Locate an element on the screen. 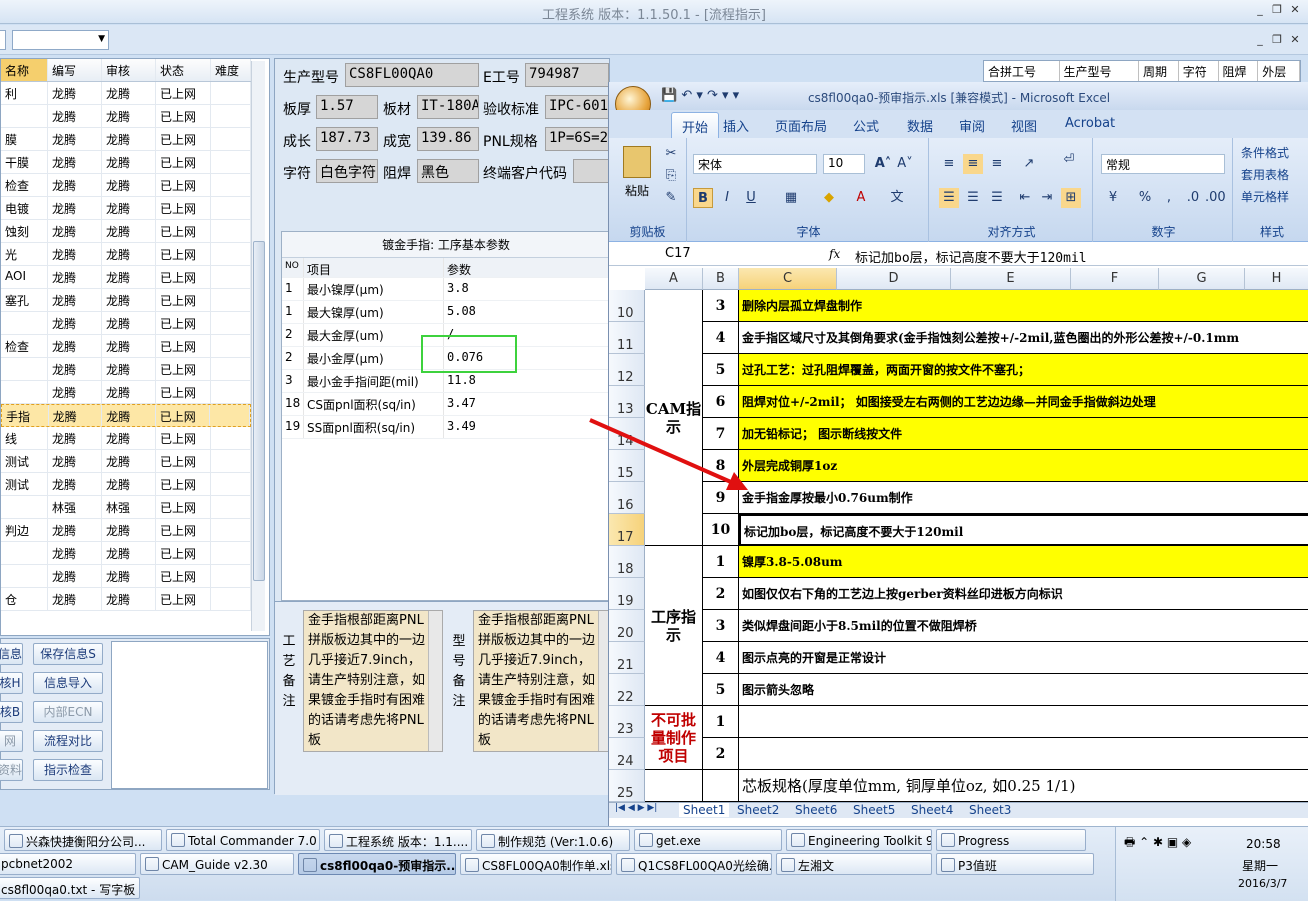  instruction-cell: 图示点亮的开窗是正常设计 is located at coordinates (1023, 658).